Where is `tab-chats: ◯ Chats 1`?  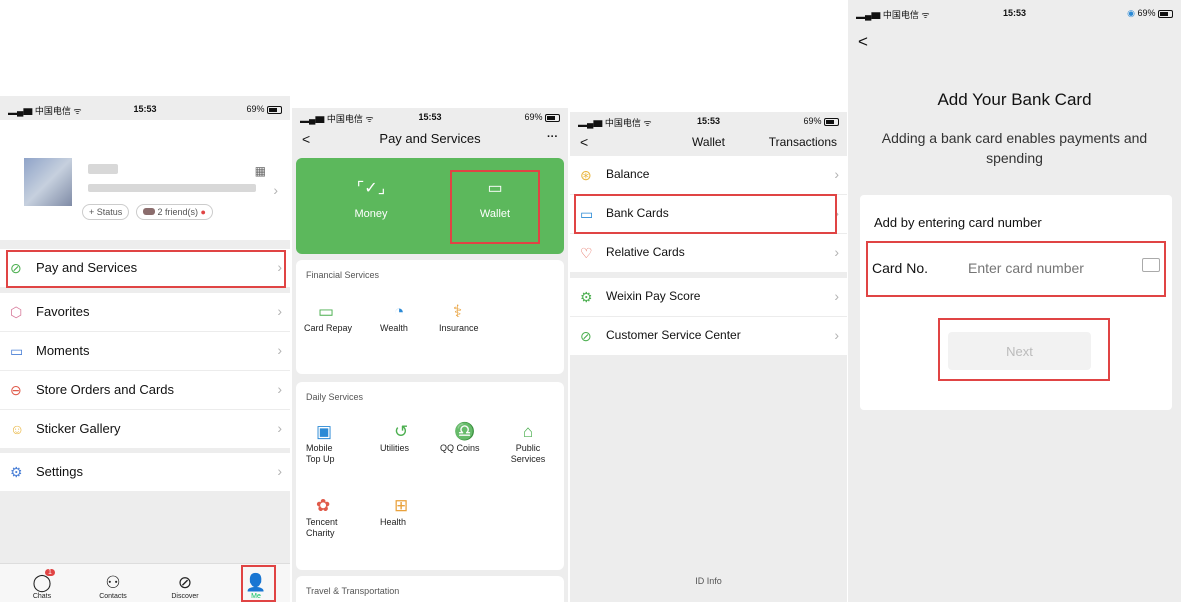
tab-chats: ◯ Chats 1 is located at coordinates (42, 584).